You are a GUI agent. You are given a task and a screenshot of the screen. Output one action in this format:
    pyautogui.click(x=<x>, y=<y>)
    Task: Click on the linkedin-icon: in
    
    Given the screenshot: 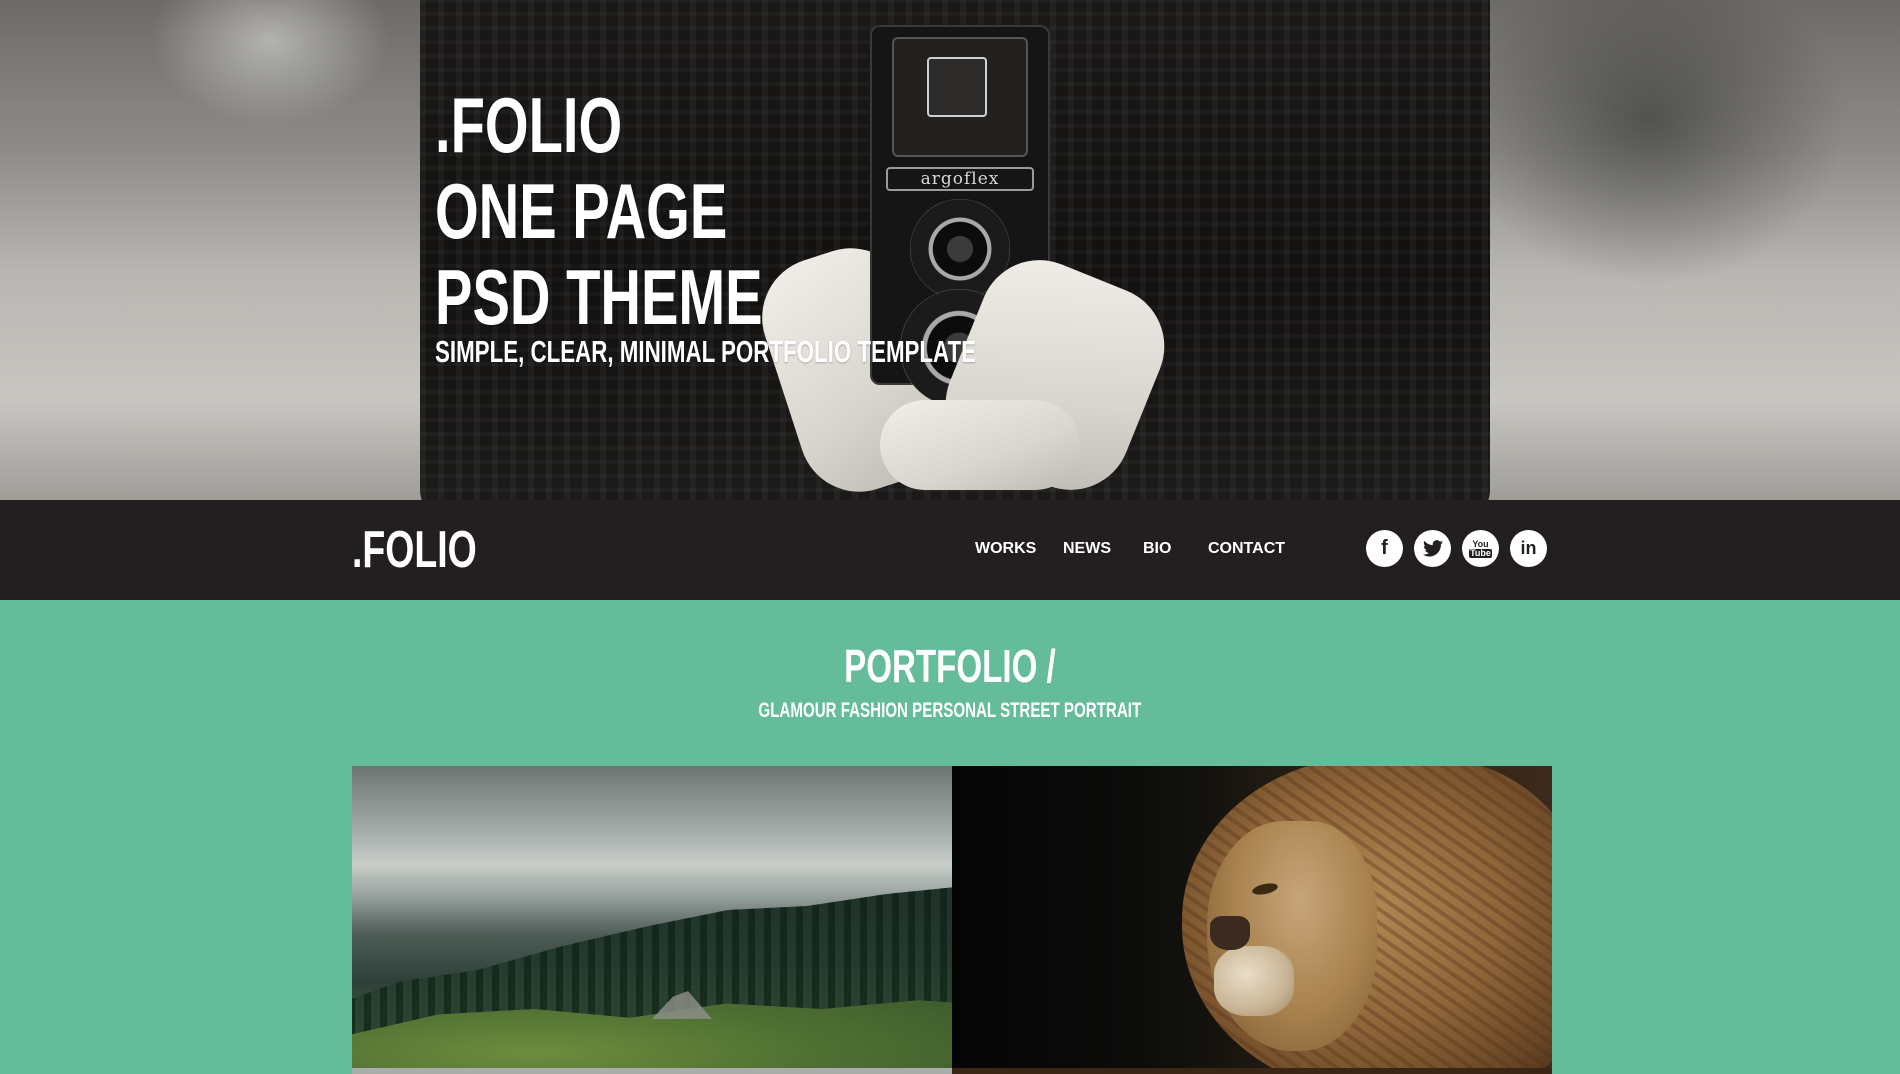 What is the action you would take?
    pyautogui.click(x=1528, y=548)
    